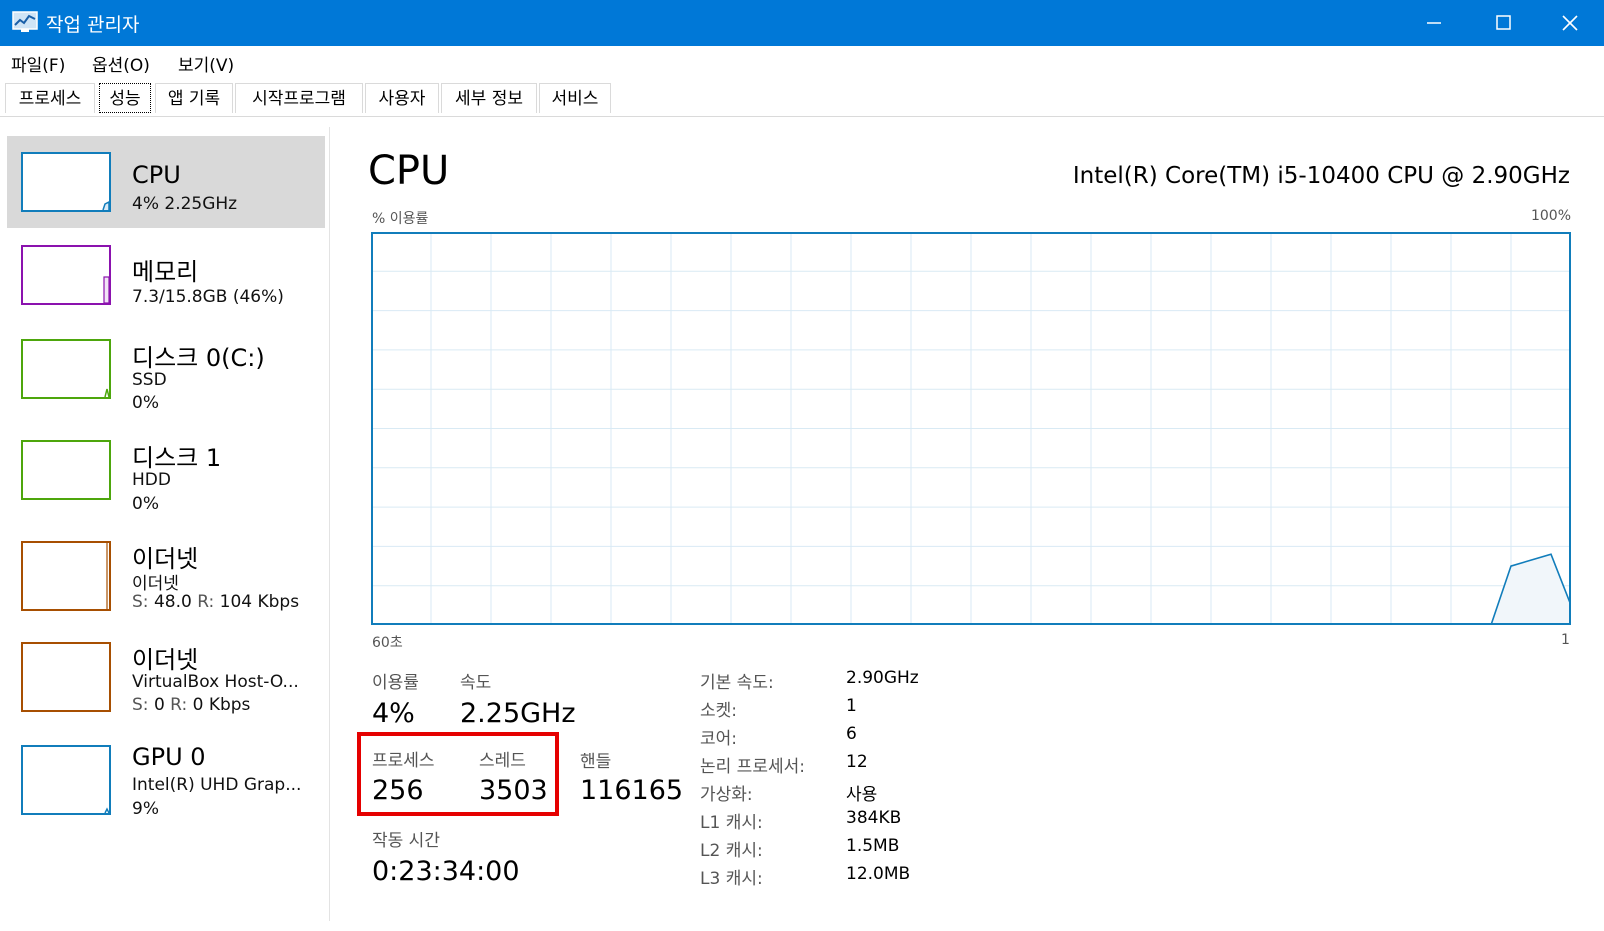 The width and height of the screenshot is (1604, 931). I want to click on sidebar-item-title: 이더넷, so click(165, 660).